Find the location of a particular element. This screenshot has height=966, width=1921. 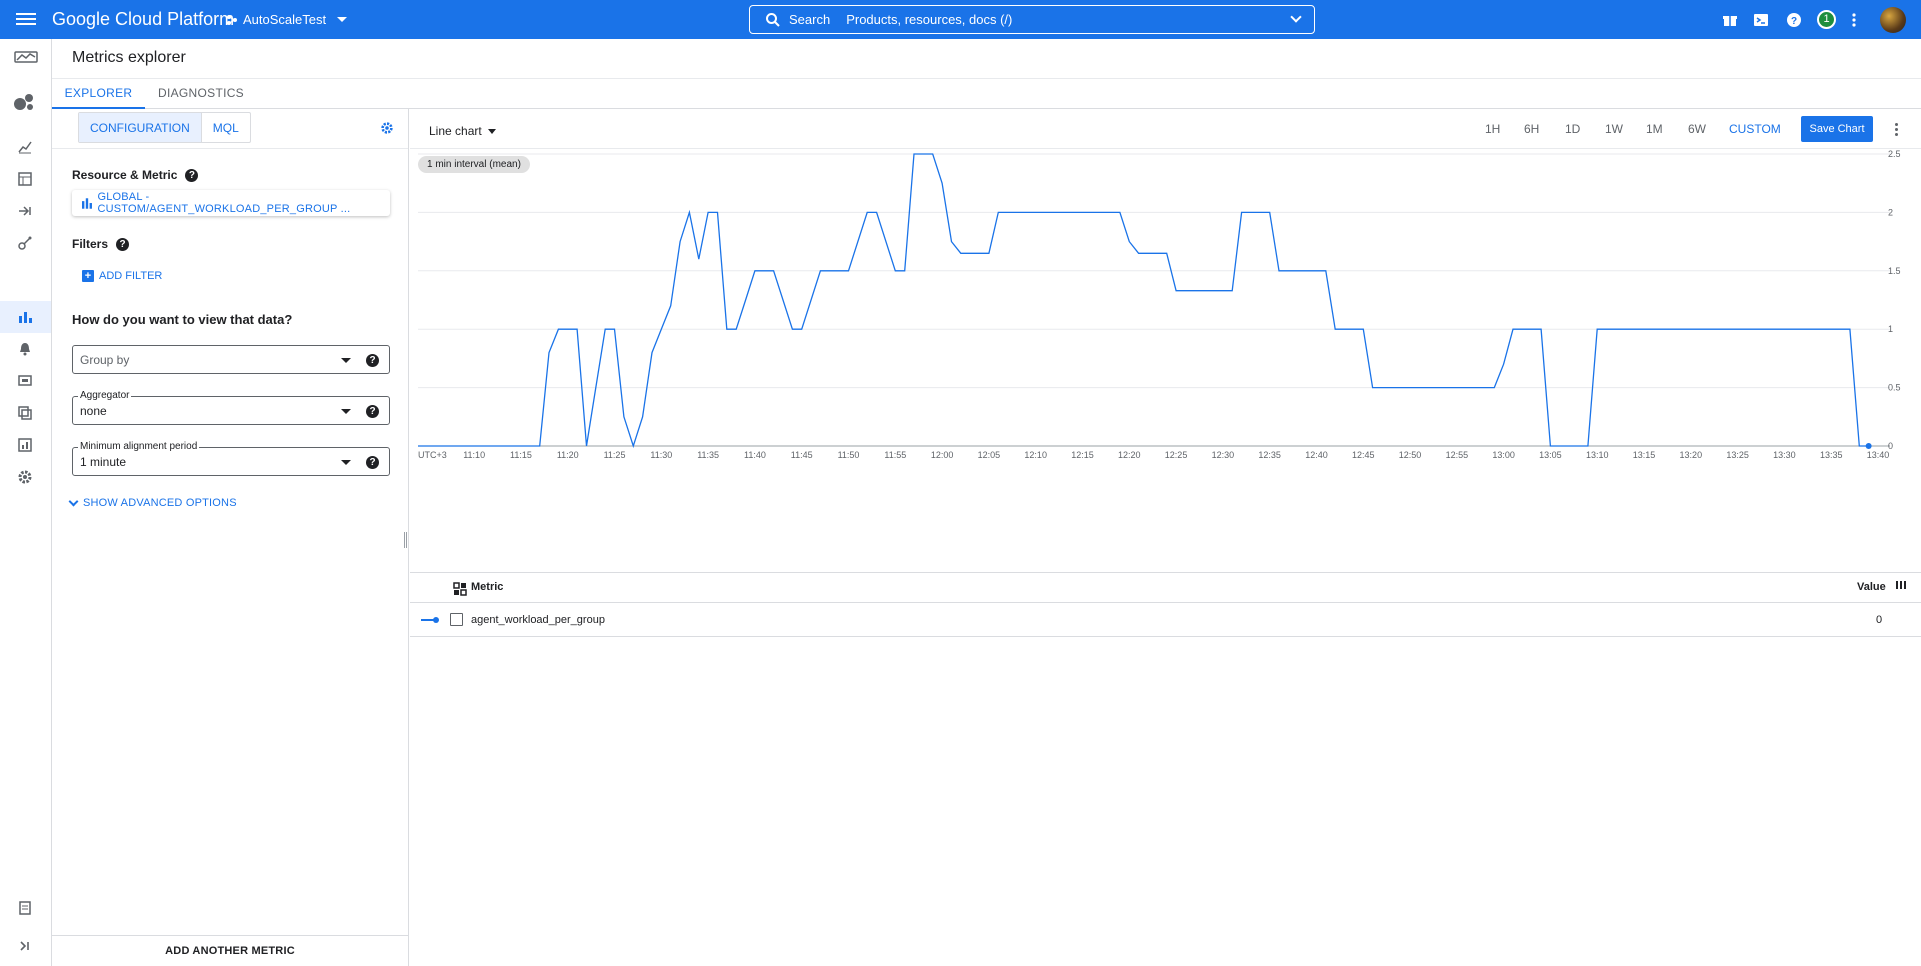

search-icon is located at coordinates (773, 19).